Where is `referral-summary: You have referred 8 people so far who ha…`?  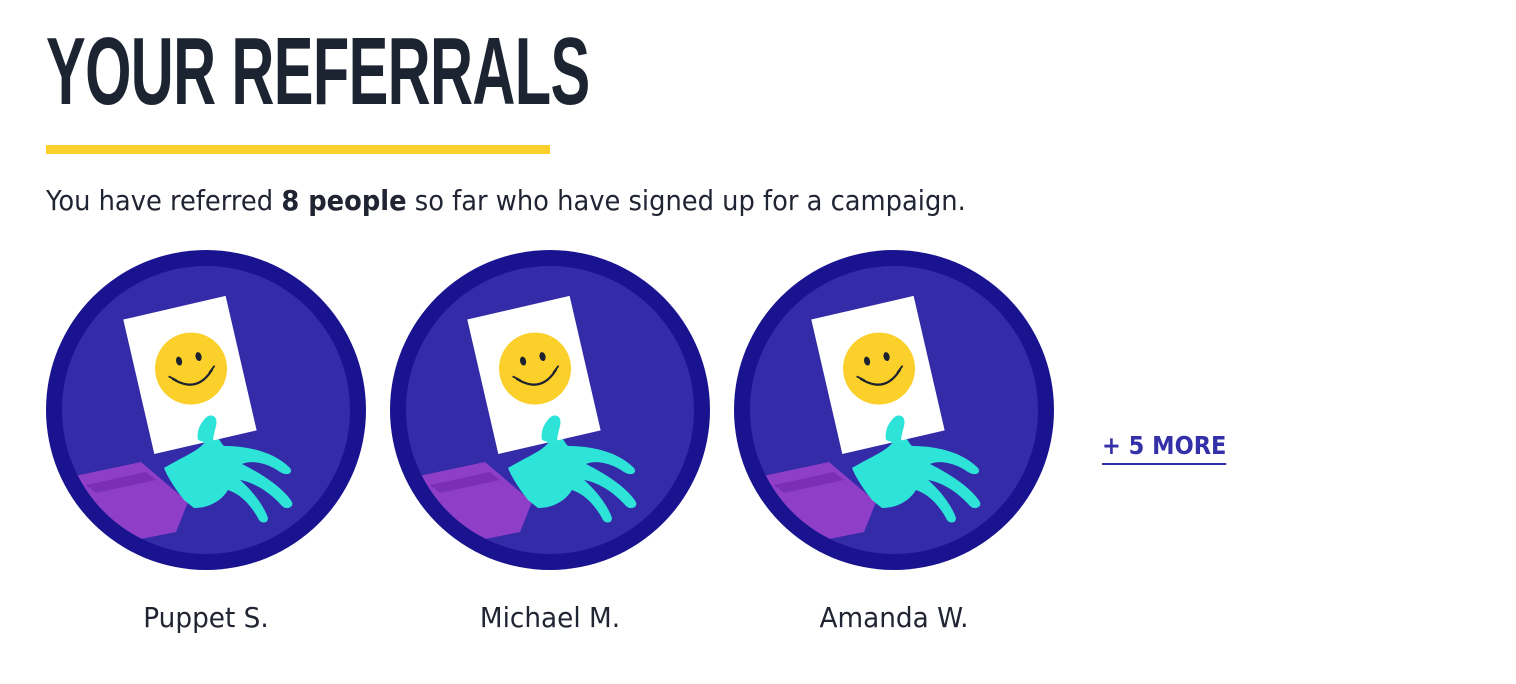 referral-summary: You have referred 8 people so far who ha… is located at coordinates (506, 201).